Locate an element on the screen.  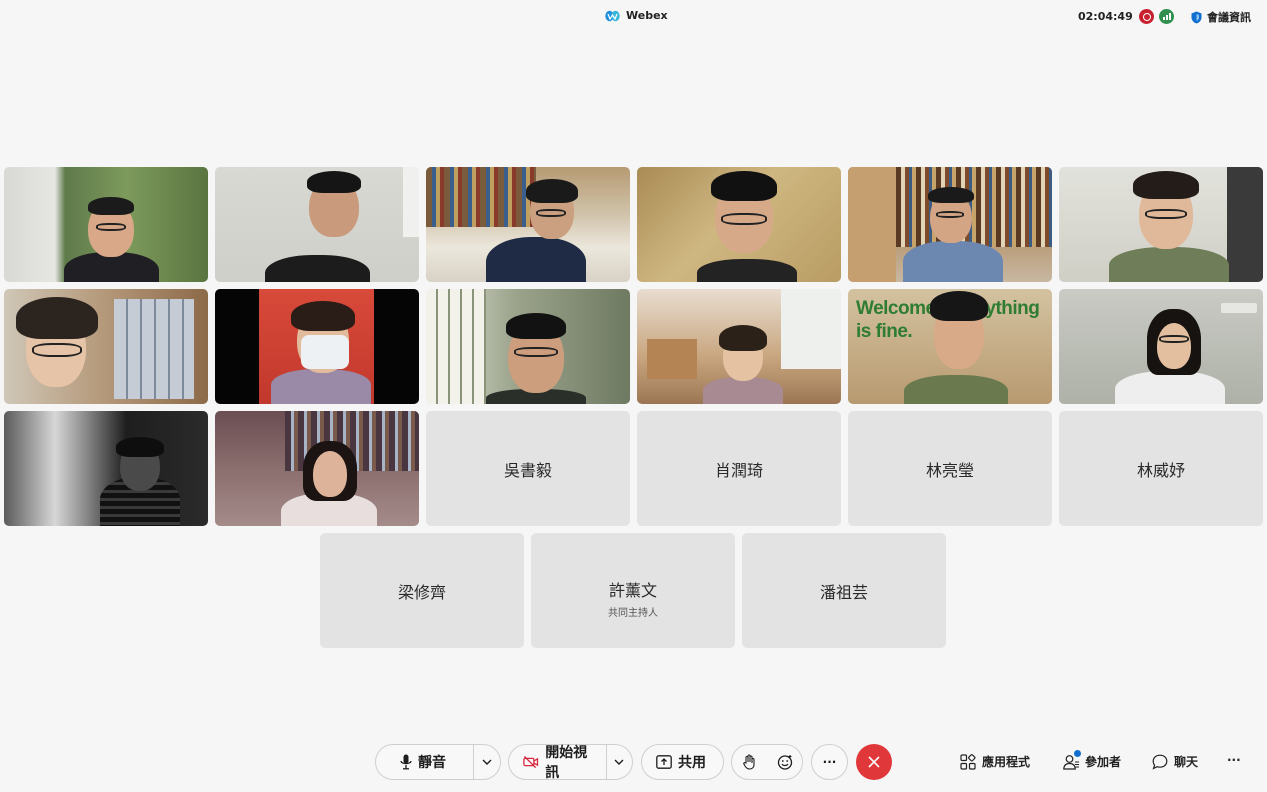
participants-label: 參加者 is located at coordinates (1103, 762).